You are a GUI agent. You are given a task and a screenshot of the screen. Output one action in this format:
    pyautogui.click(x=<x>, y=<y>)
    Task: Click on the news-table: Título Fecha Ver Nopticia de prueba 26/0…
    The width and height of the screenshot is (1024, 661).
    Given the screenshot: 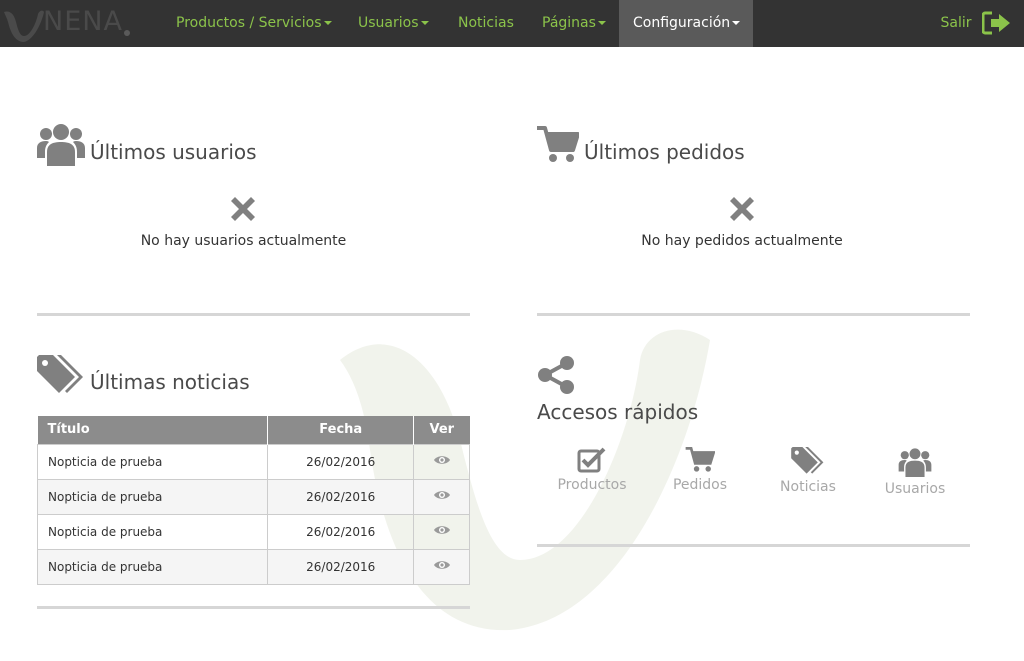 What is the action you would take?
    pyautogui.click(x=253, y=500)
    